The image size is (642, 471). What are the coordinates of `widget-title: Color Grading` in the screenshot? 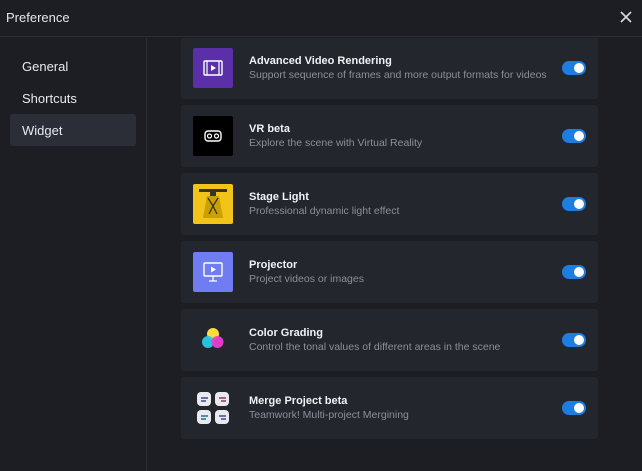 It's located at (286, 333).